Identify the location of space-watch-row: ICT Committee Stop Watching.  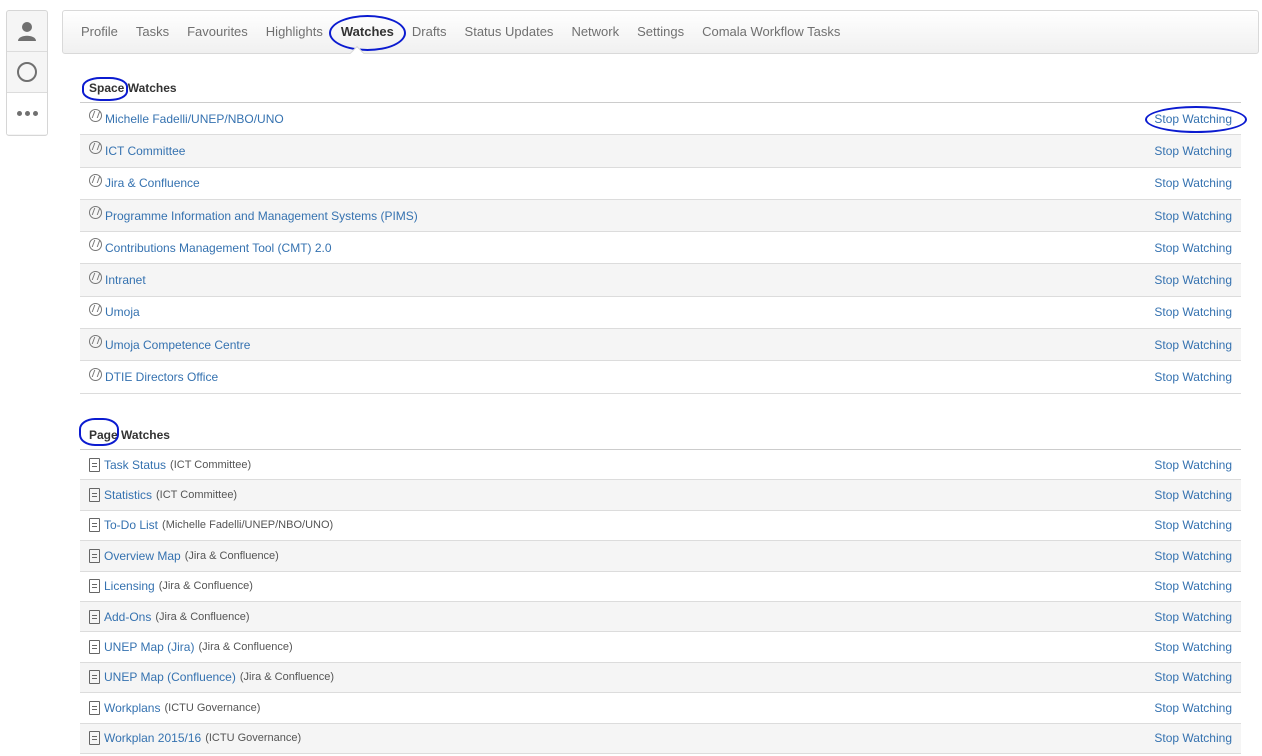
(660, 151).